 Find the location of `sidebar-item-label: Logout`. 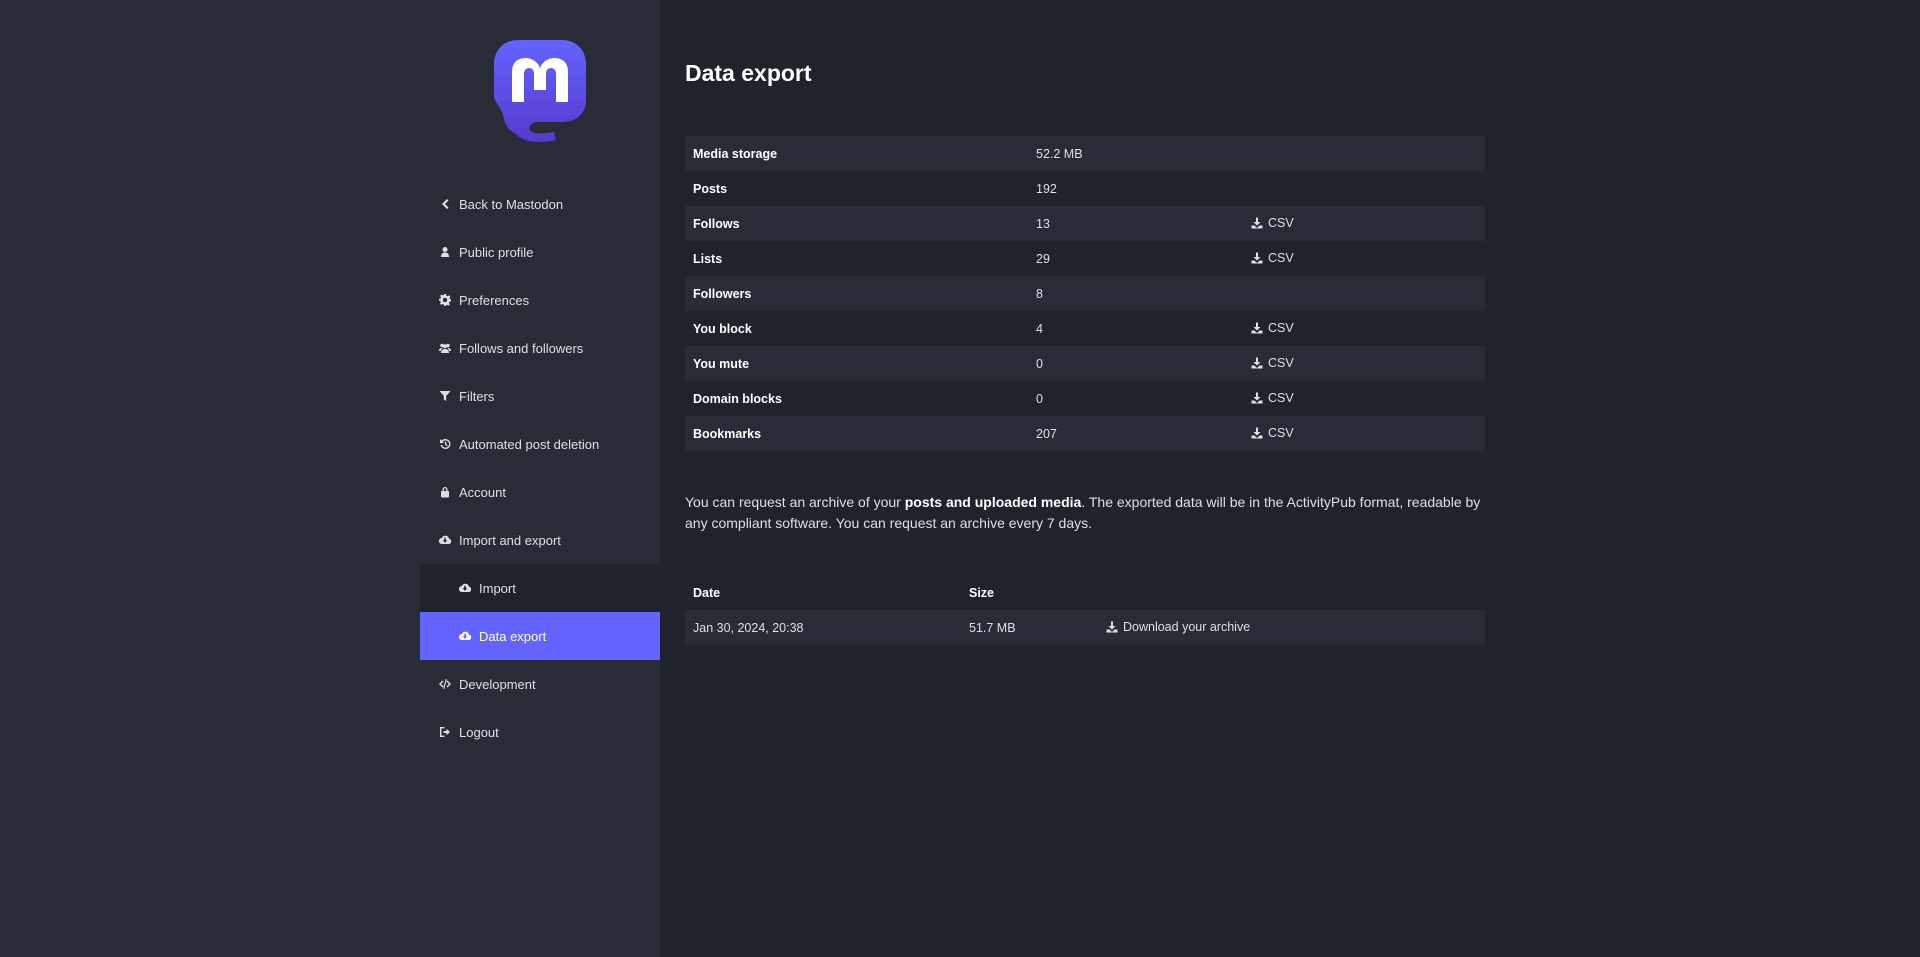

sidebar-item-label: Logout is located at coordinates (479, 732).